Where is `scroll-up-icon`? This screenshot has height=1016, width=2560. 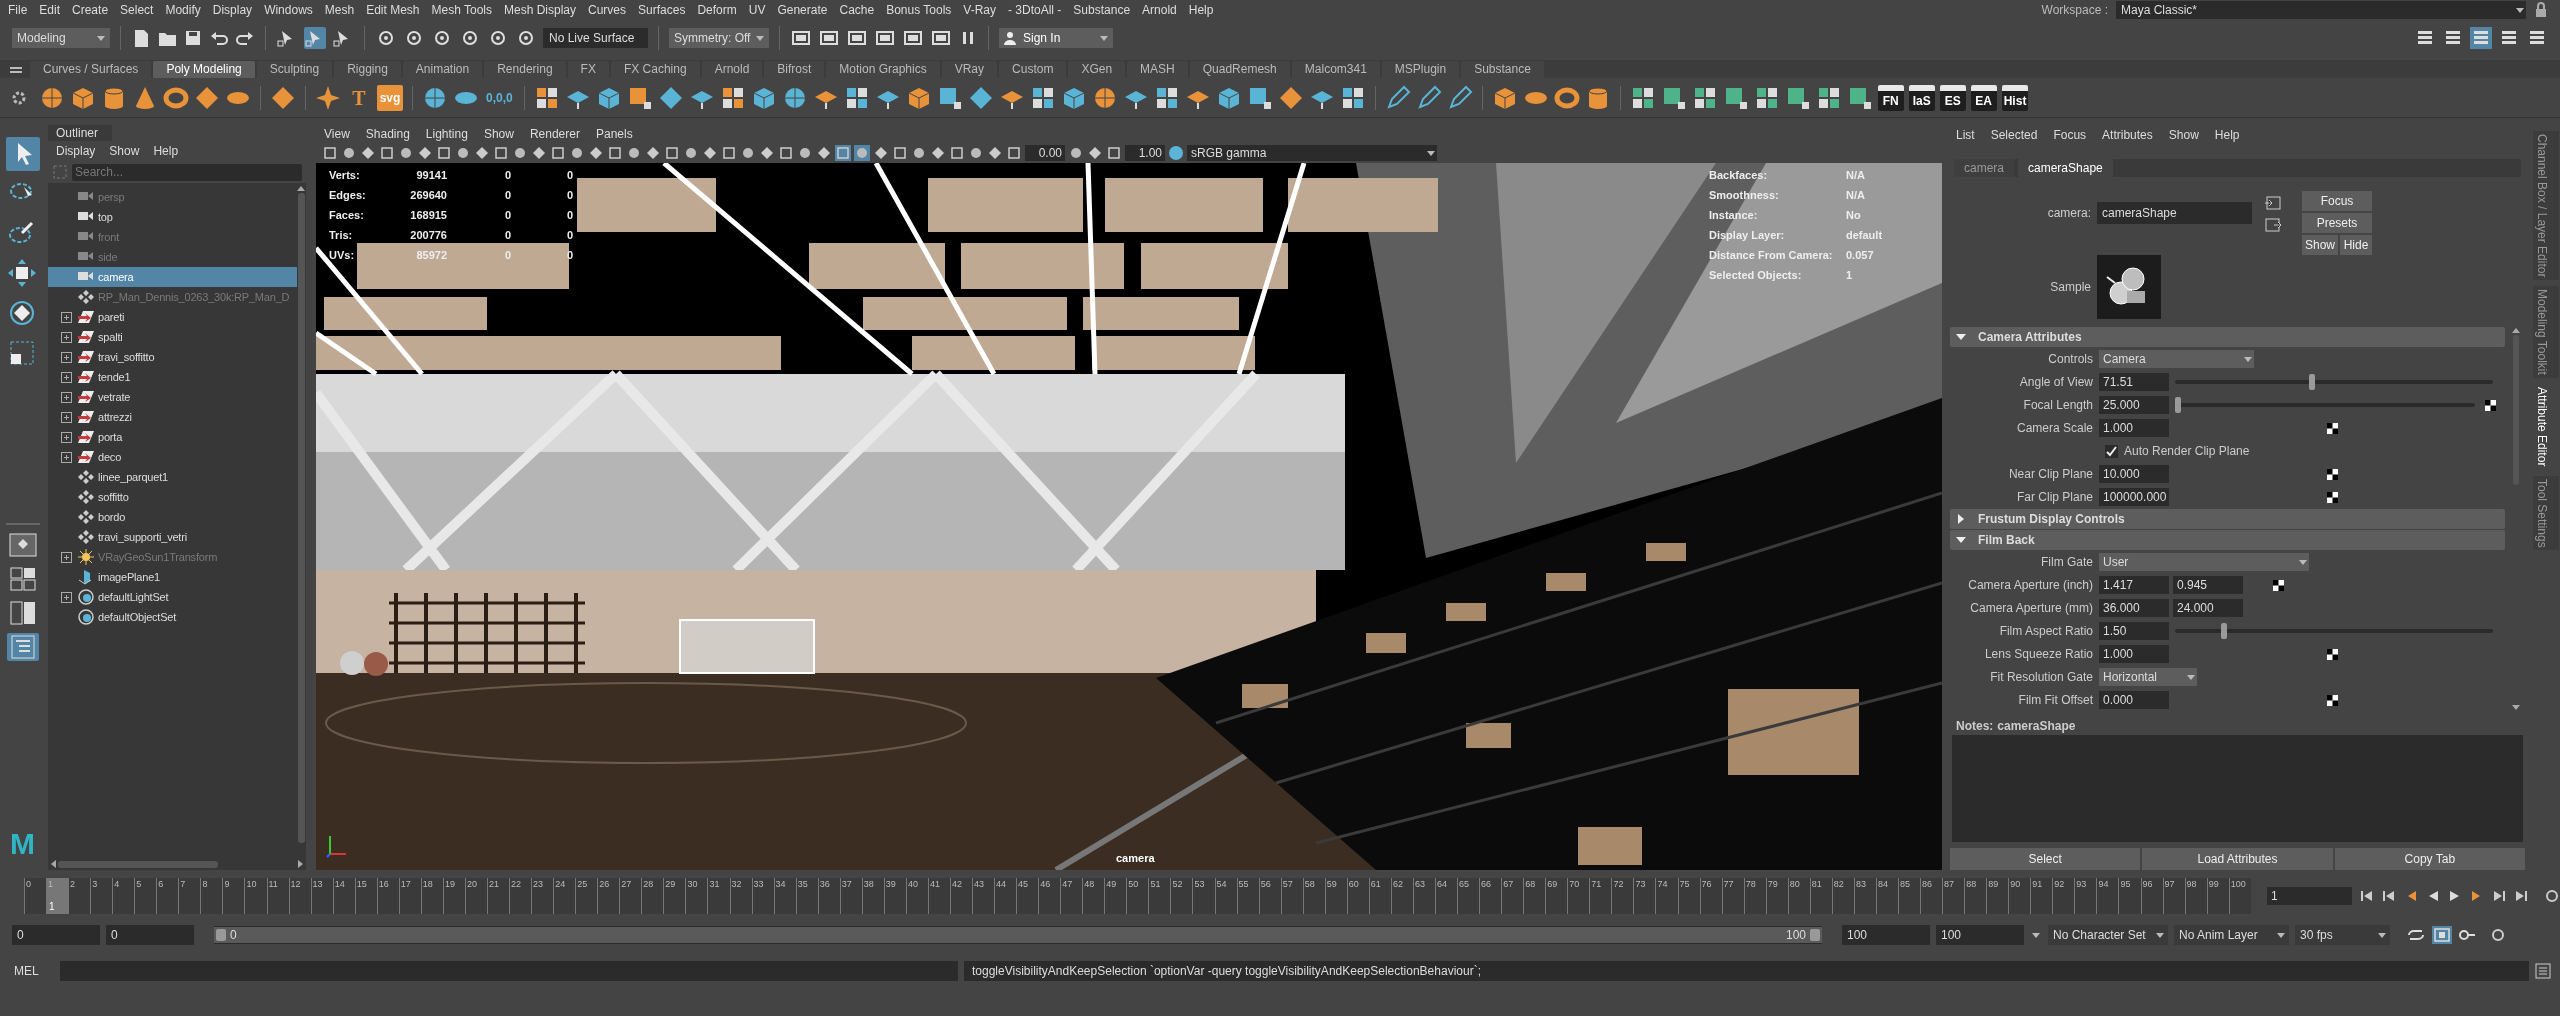 scroll-up-icon is located at coordinates (2516, 330).